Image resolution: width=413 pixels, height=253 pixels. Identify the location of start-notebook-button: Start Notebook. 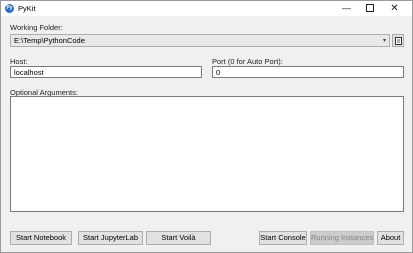
(41, 238).